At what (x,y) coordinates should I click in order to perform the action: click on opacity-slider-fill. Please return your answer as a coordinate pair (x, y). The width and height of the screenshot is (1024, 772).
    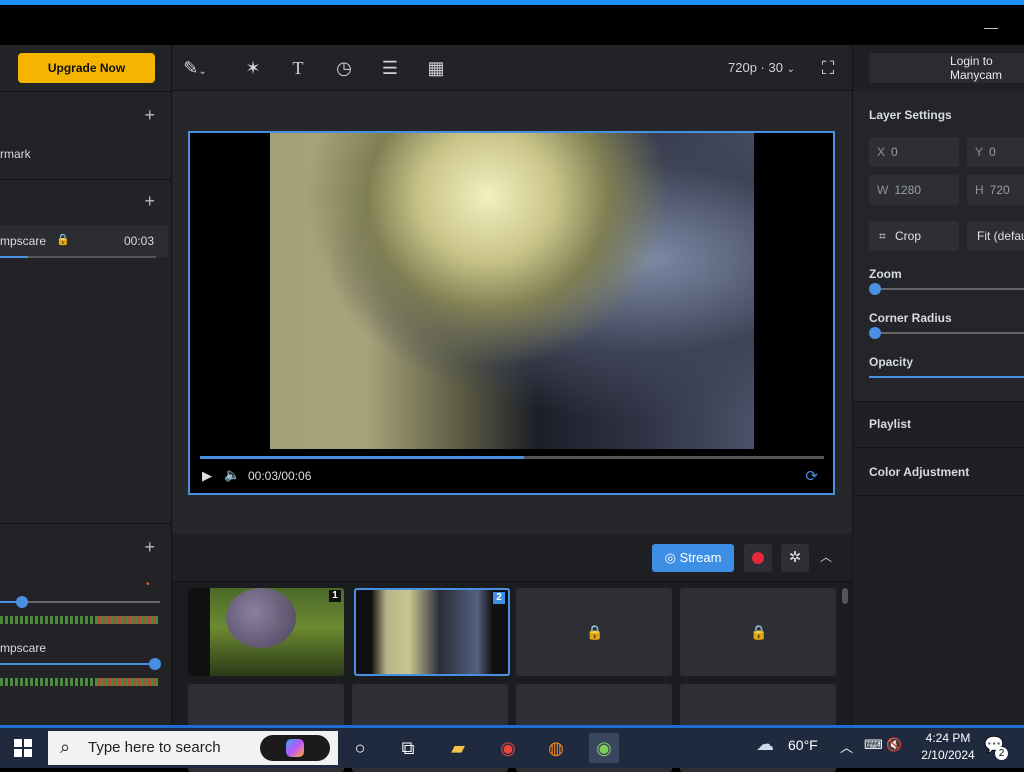
    Looking at the image, I should click on (946, 377).